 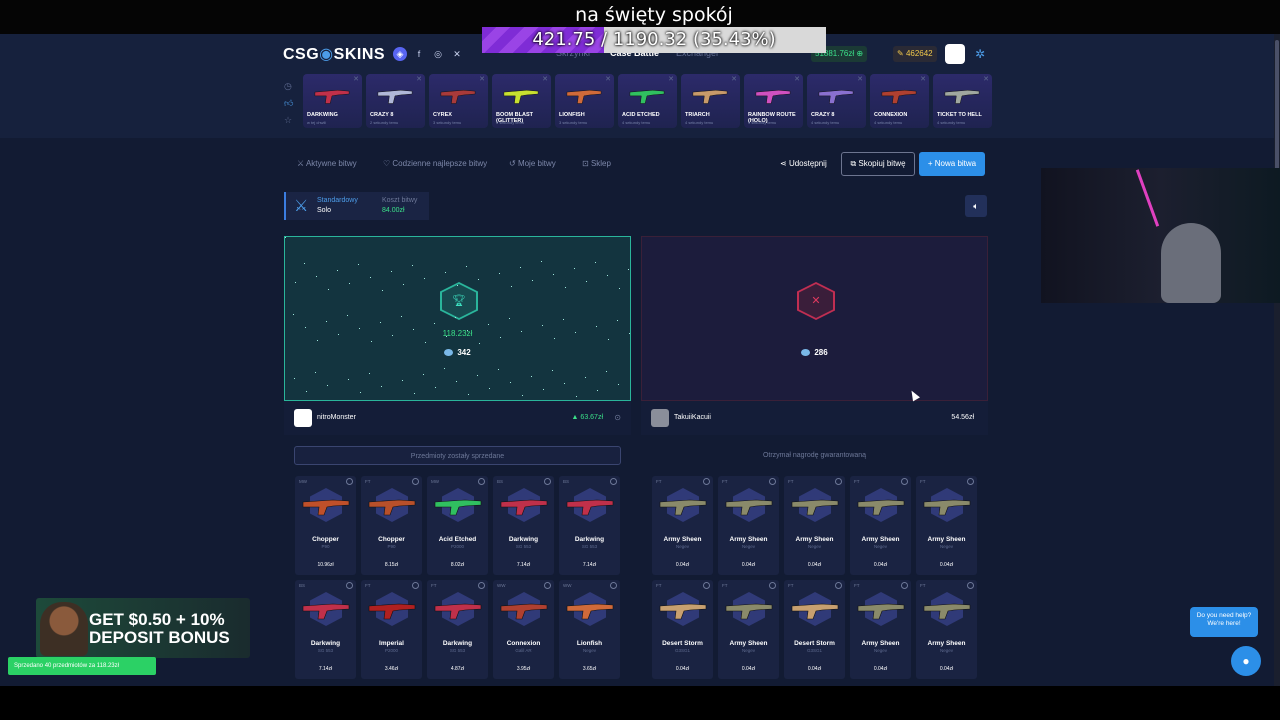 I want to click on live-drop-item: ✕ DARKWING w tej chwili, so click(x=332, y=101).